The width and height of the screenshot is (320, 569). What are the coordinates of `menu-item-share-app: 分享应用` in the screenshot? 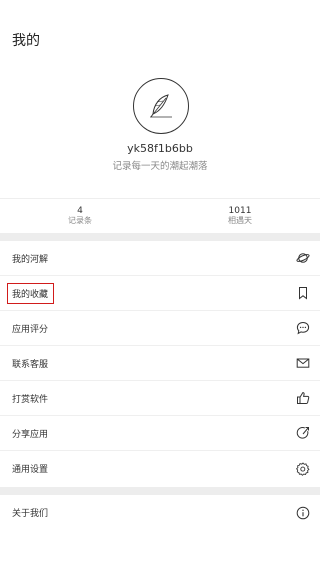 It's located at (160, 433).